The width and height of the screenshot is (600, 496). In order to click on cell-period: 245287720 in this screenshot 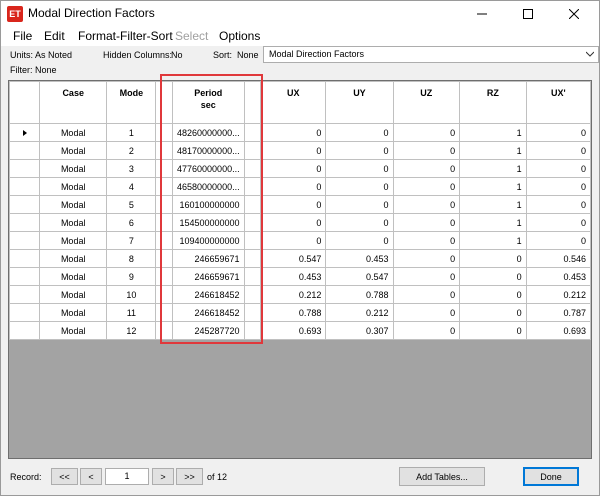, I will do `click(208, 330)`.